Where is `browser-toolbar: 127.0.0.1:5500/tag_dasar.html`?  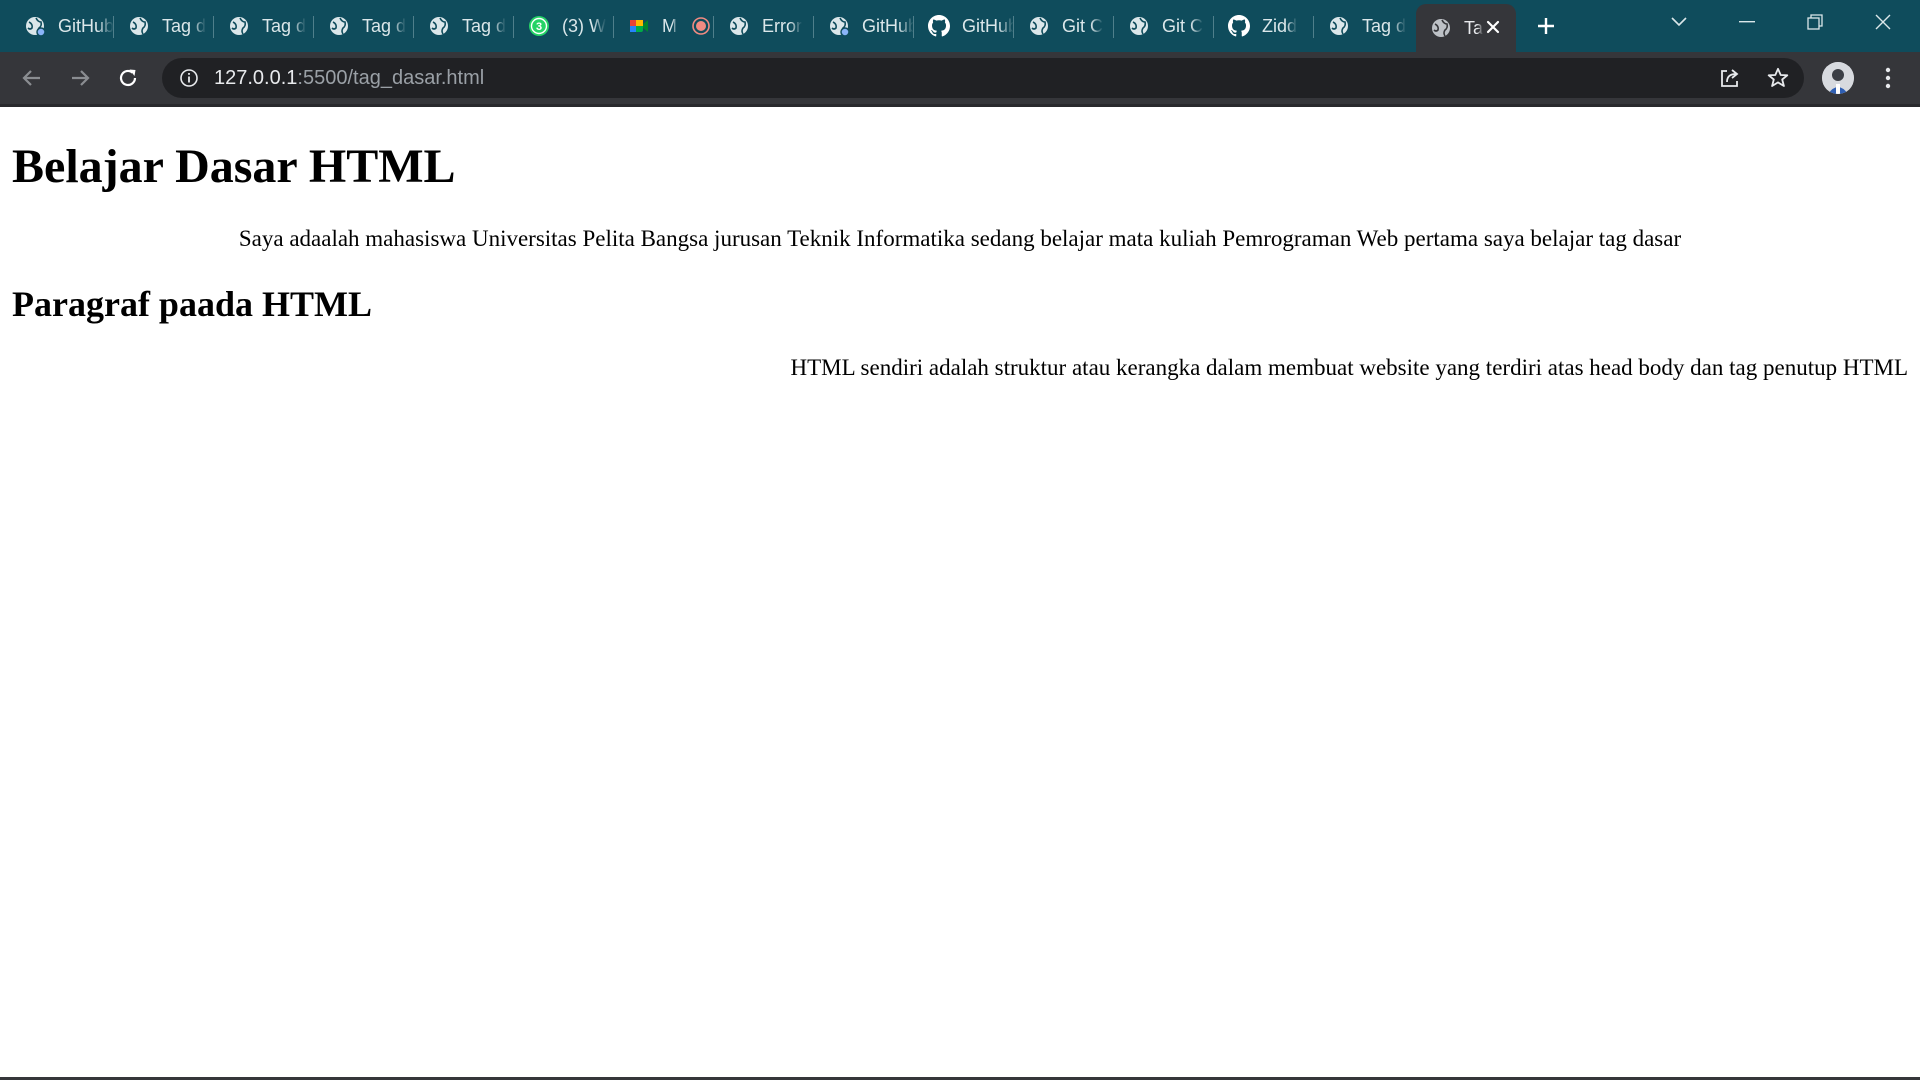
browser-toolbar: 127.0.0.1:5500/tag_dasar.html is located at coordinates (960, 78).